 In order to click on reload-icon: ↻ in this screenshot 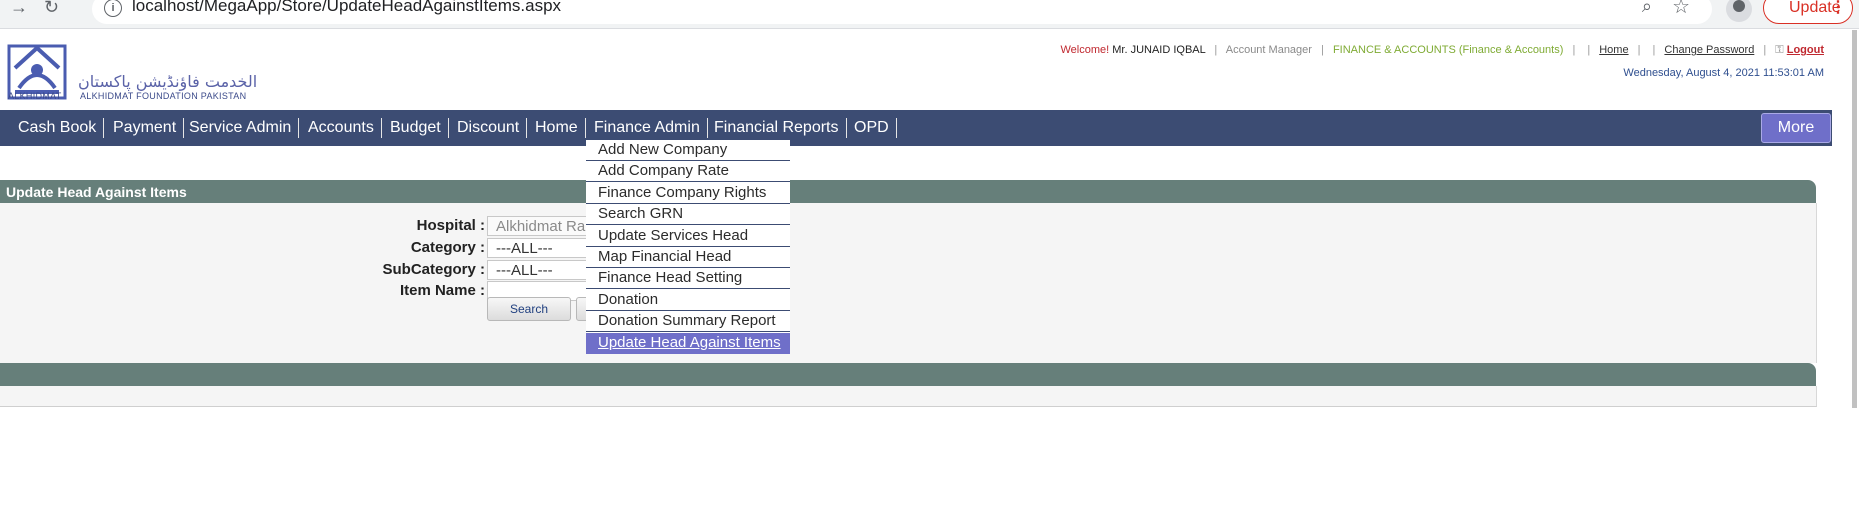, I will do `click(51, 9)`.